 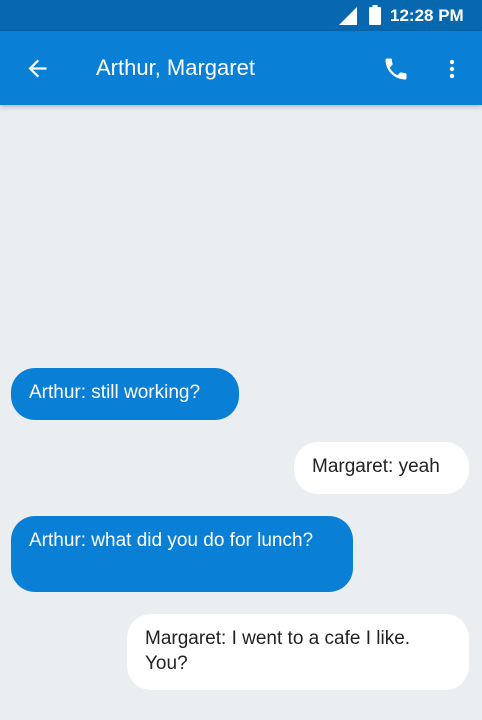 I want to click on message-bubble-incoming: Arthur: still working?, so click(x=125, y=394).